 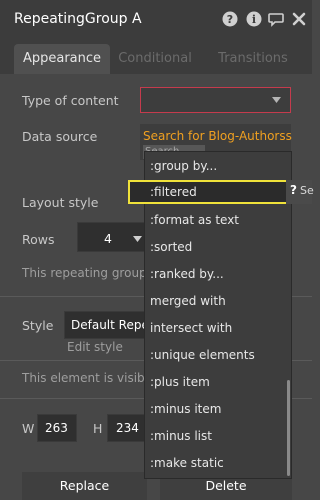 I want to click on type-of-content-label: Type of content, so click(x=70, y=100).